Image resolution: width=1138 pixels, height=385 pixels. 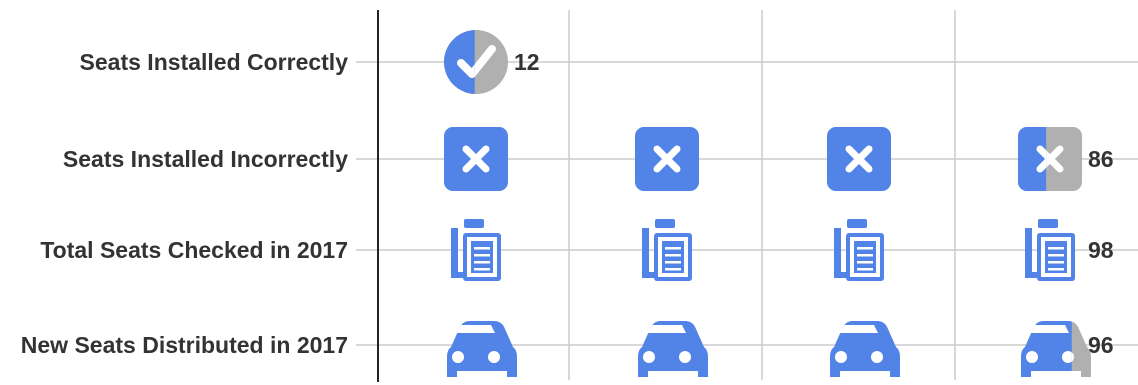 I want to click on value-label: 86, so click(x=1101, y=159).